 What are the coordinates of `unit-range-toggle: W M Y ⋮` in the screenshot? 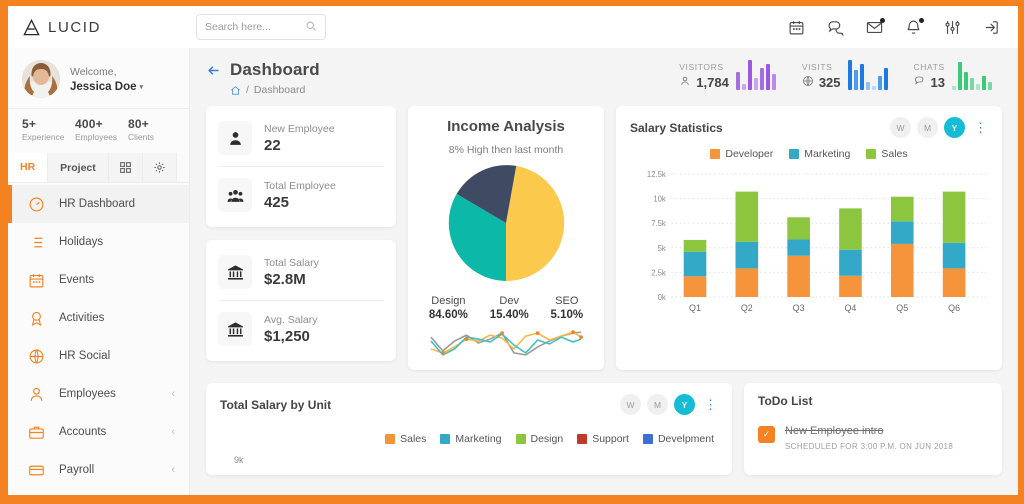 It's located at (669, 404).